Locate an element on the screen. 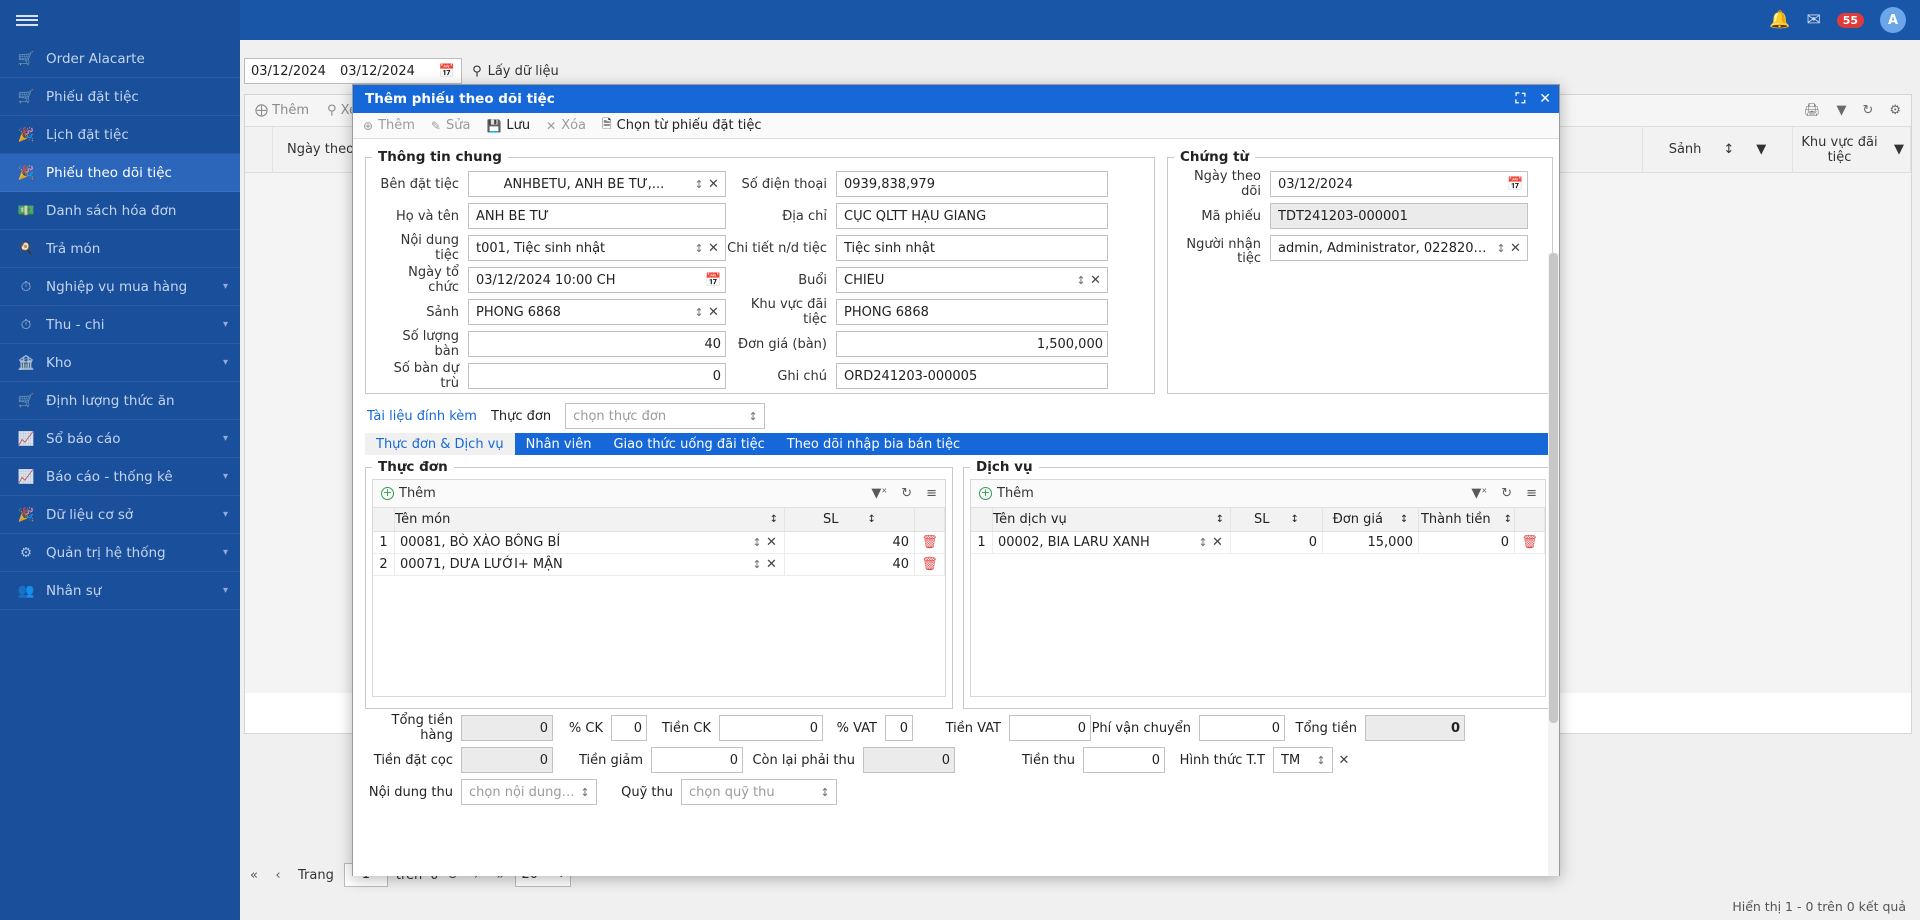  ngay-to-chuc-input: 03/12/2024 10:00 CH 📅 is located at coordinates (597, 280).